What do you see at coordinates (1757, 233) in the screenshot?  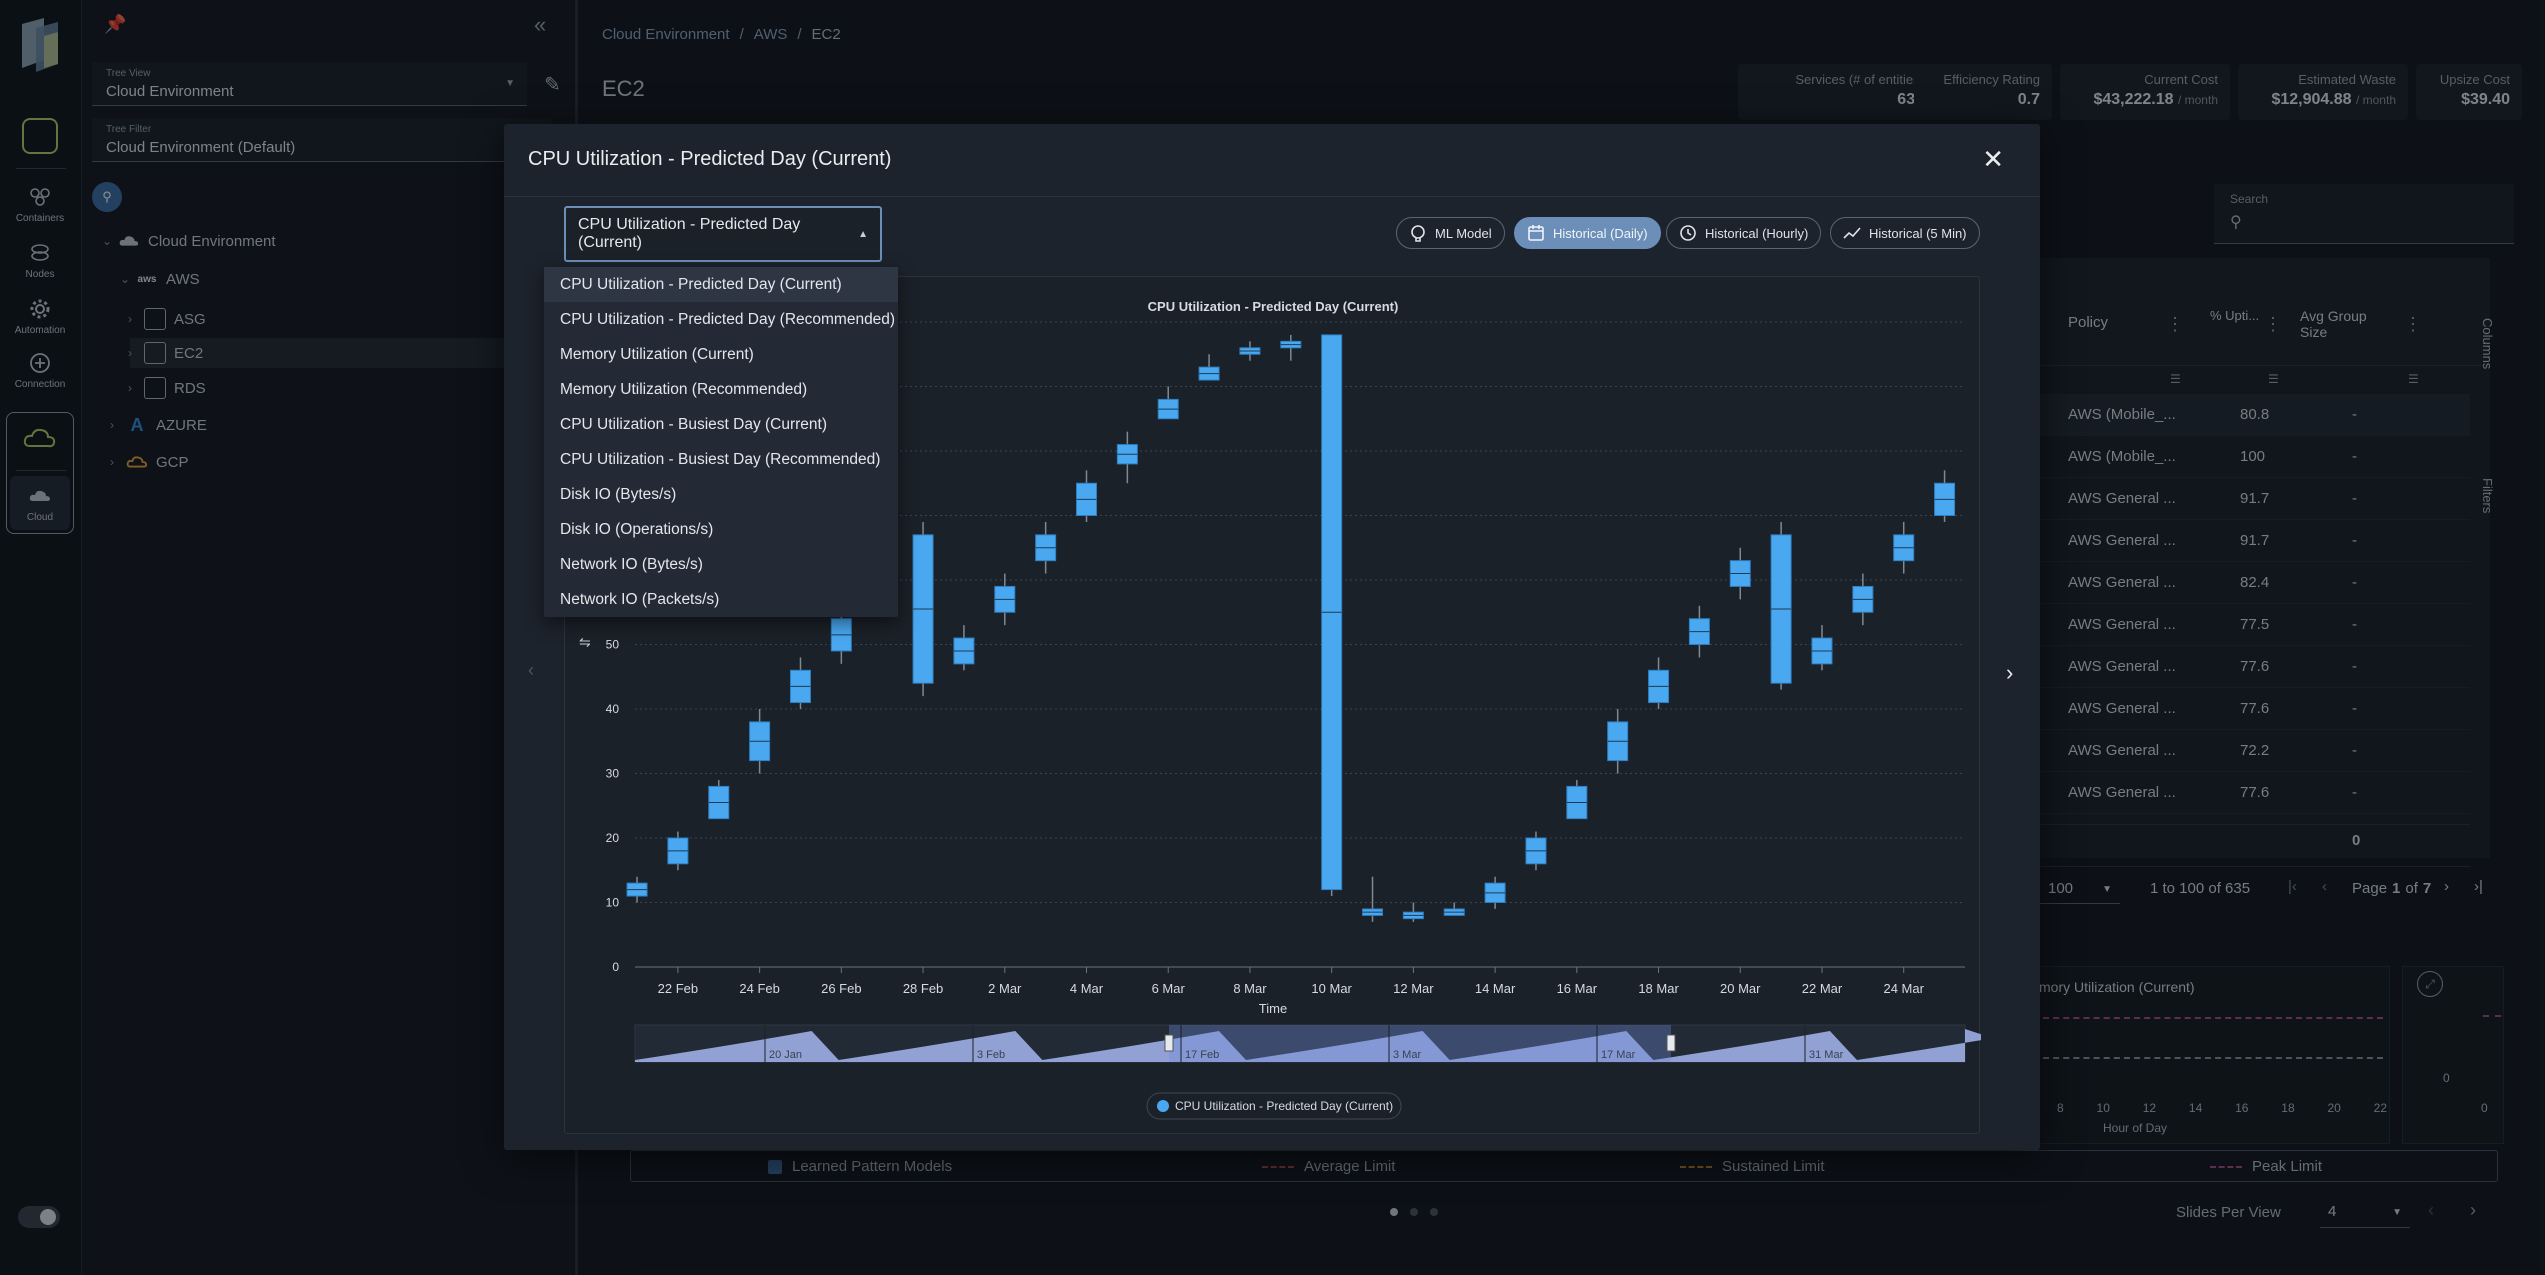 I see `toggle-label: Historical (Hourly)` at bounding box center [1757, 233].